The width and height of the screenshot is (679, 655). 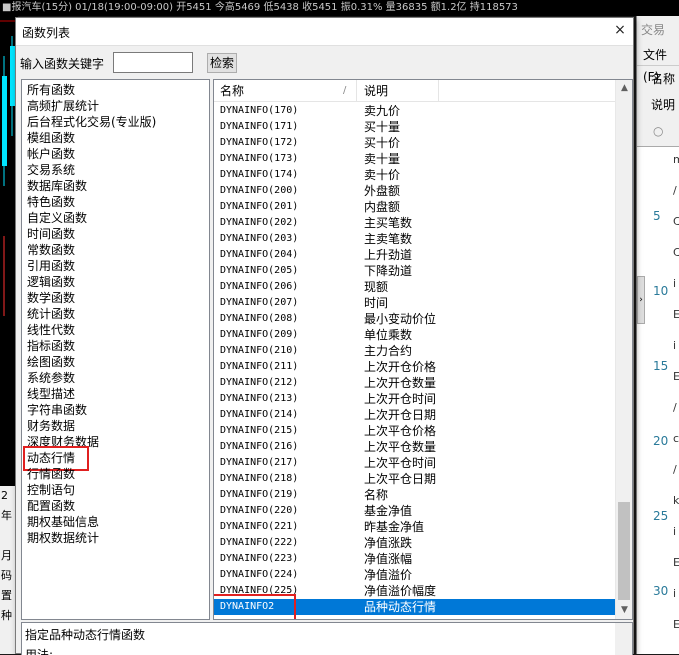 I want to click on function-desc-cell: 买十价, so click(x=382, y=143).